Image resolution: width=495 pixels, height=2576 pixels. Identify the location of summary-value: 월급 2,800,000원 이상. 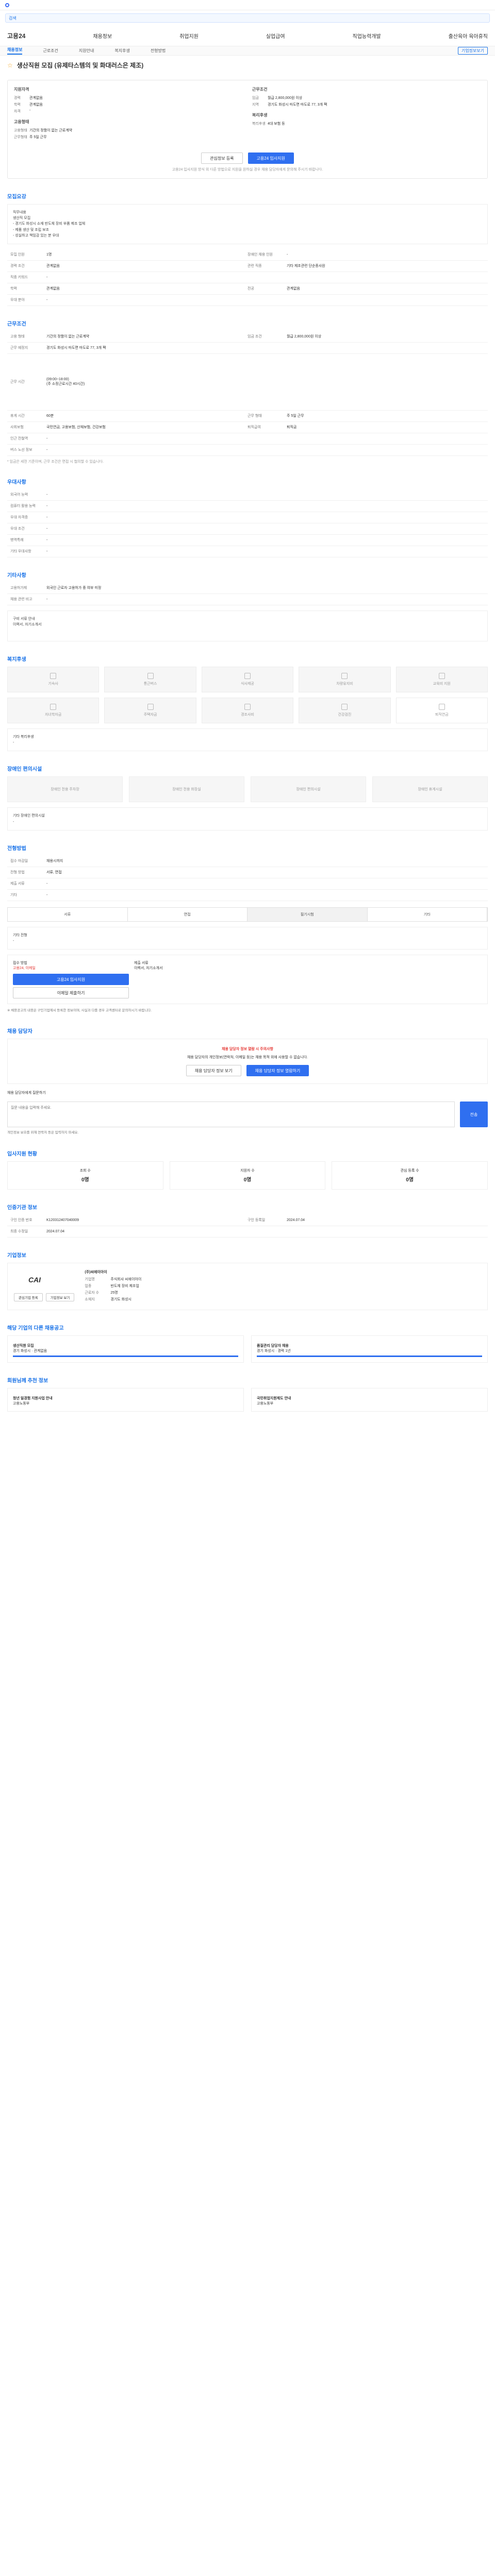
(285, 98).